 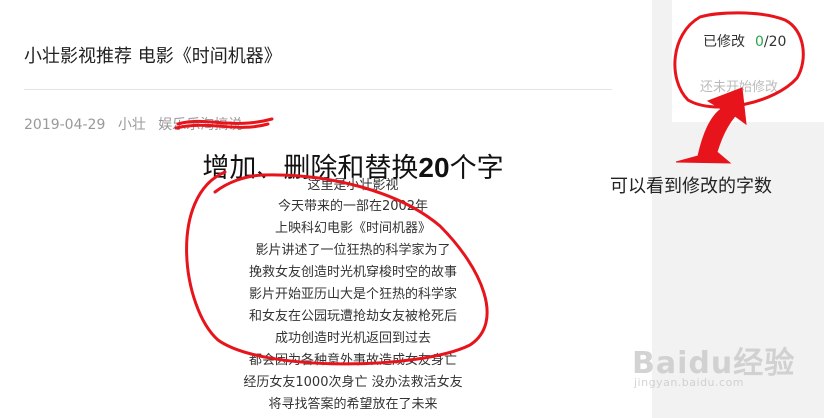 What do you see at coordinates (353, 251) in the screenshot?
I see `body-line: 影片讲述了一位狂热的科学家为了` at bounding box center [353, 251].